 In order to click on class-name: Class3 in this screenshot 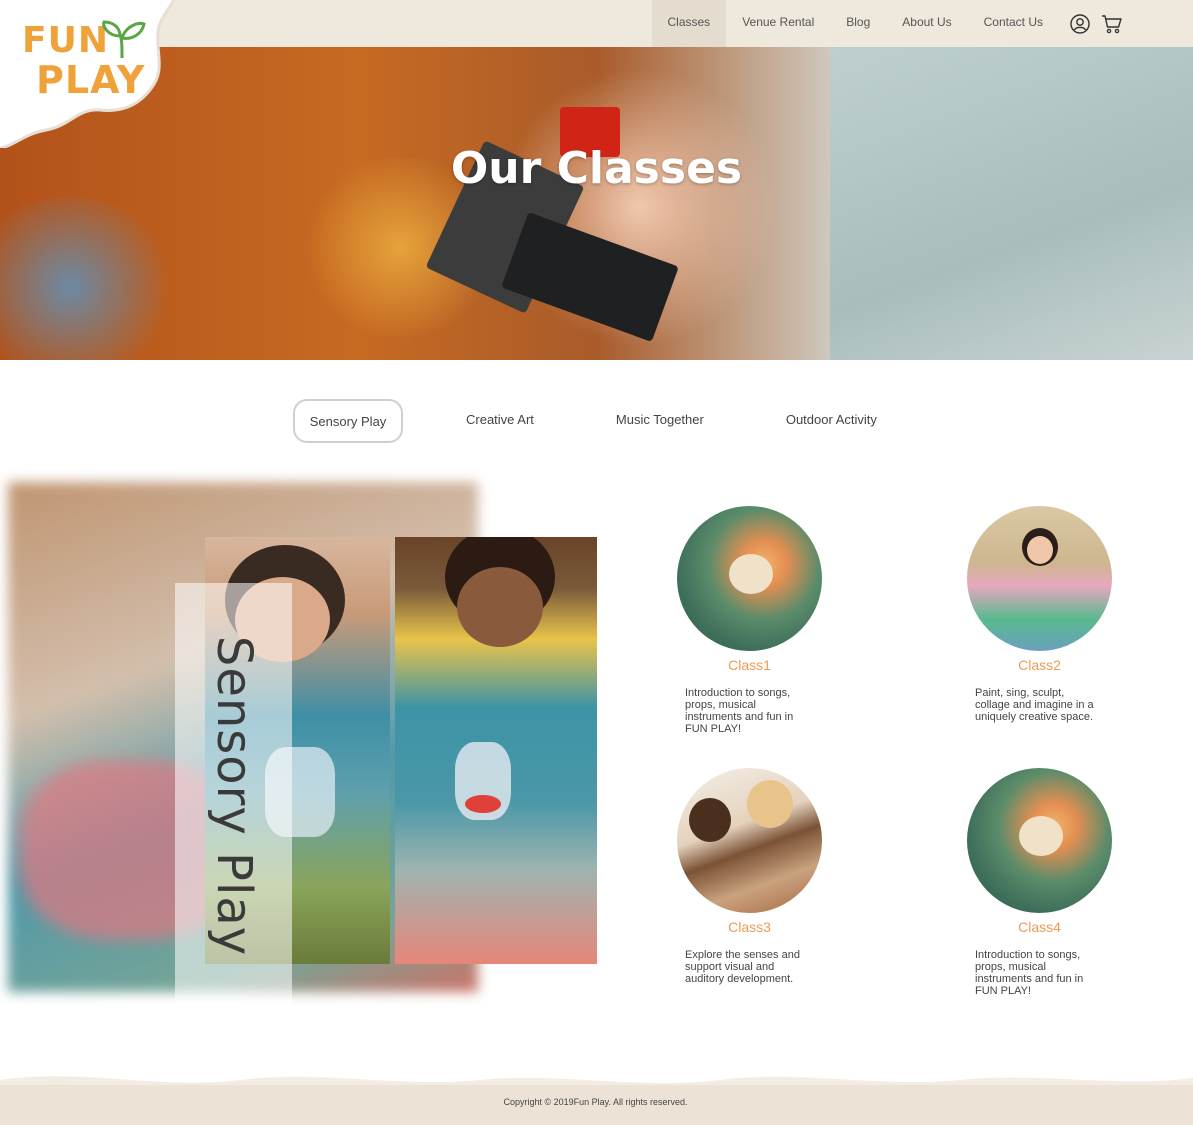, I will do `click(749, 927)`.